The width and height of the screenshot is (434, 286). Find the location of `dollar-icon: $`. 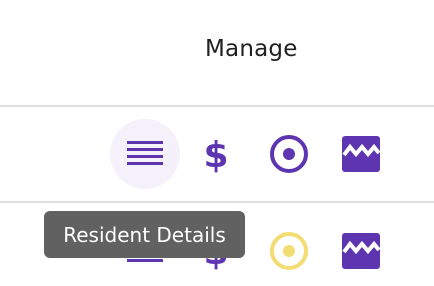

dollar-icon: $ is located at coordinates (216, 154).